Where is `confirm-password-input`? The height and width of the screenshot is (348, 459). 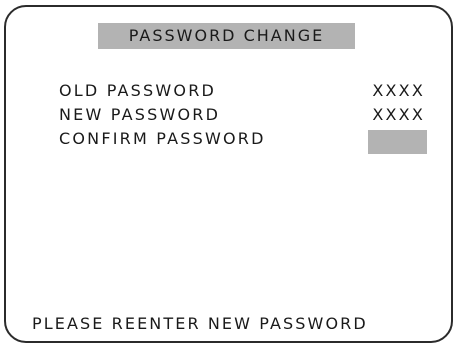 confirm-password-input is located at coordinates (397, 142).